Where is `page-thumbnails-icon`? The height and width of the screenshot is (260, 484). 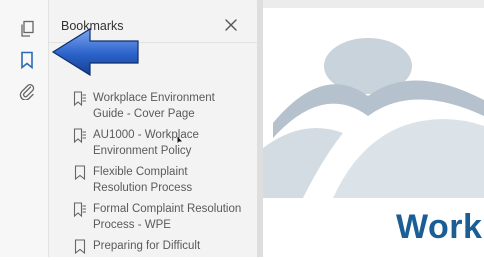
page-thumbnails-icon is located at coordinates (27, 29).